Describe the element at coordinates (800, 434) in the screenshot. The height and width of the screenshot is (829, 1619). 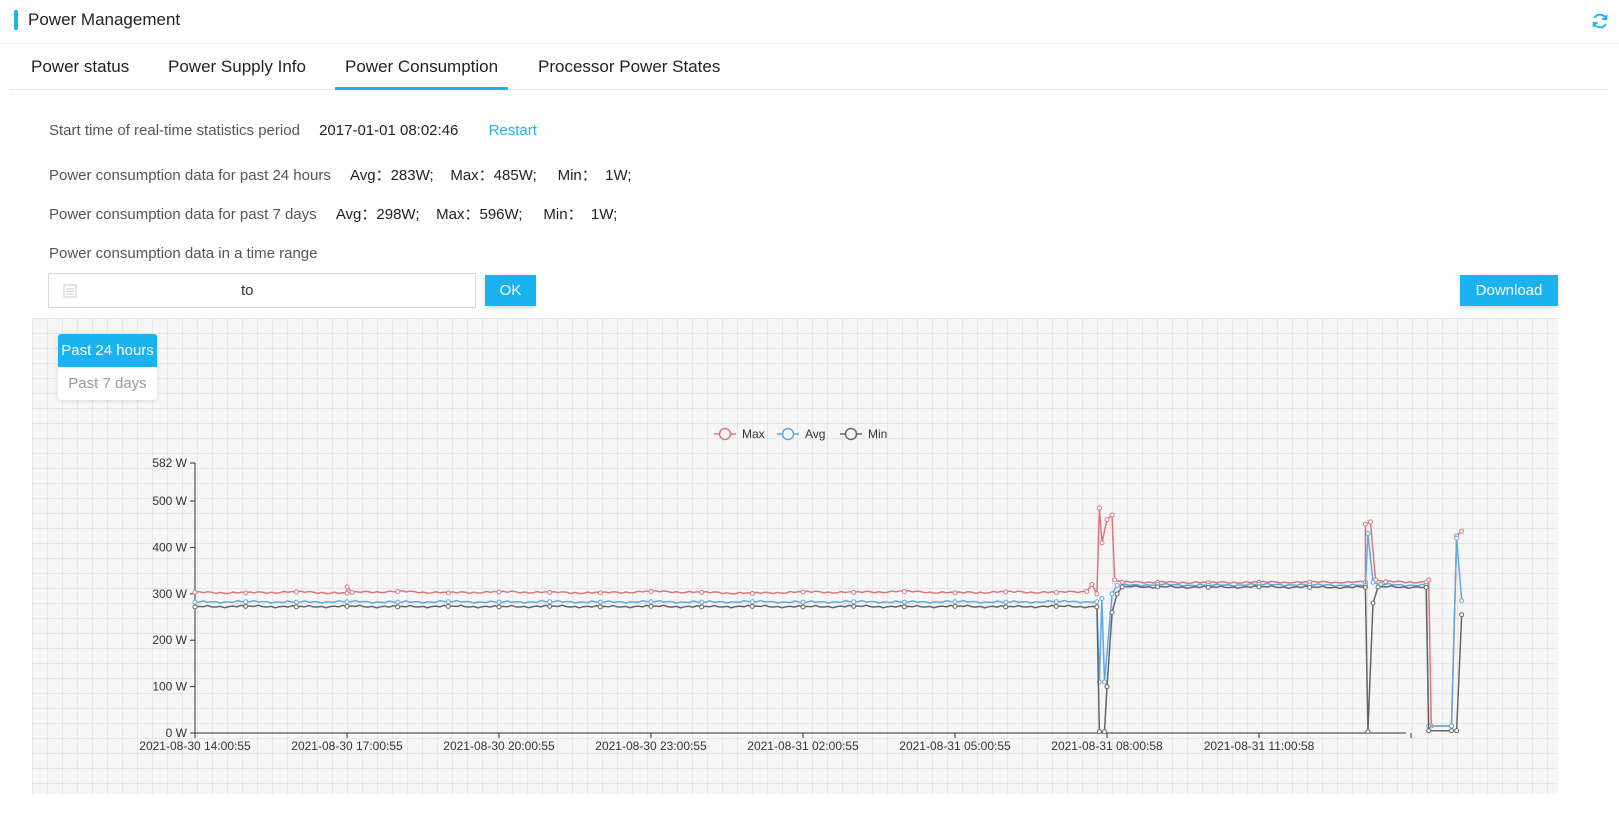
I see `chart-legend: Max Avg Min` at that location.